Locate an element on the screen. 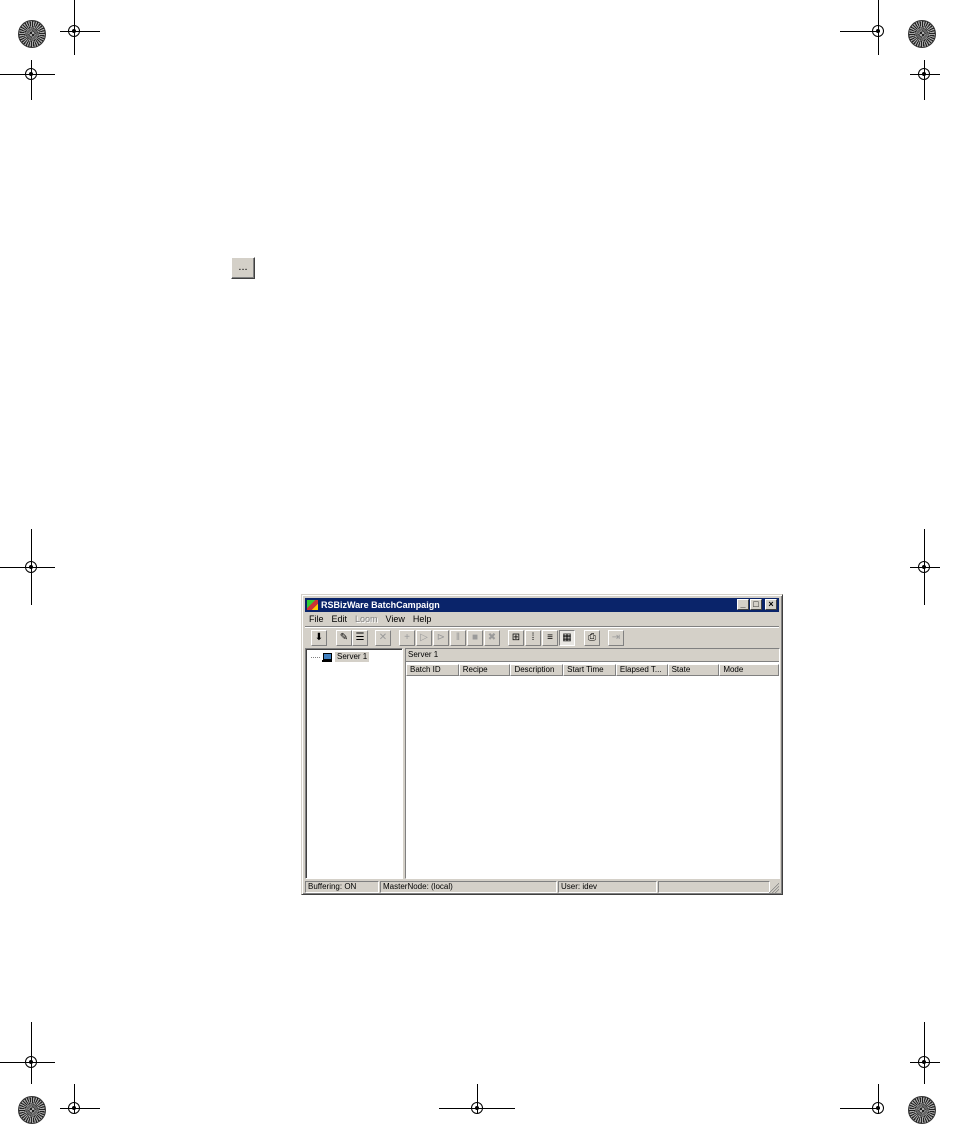 The height and width of the screenshot is (1138, 954). large-icons-view-icon: ⊞ is located at coordinates (516, 638).